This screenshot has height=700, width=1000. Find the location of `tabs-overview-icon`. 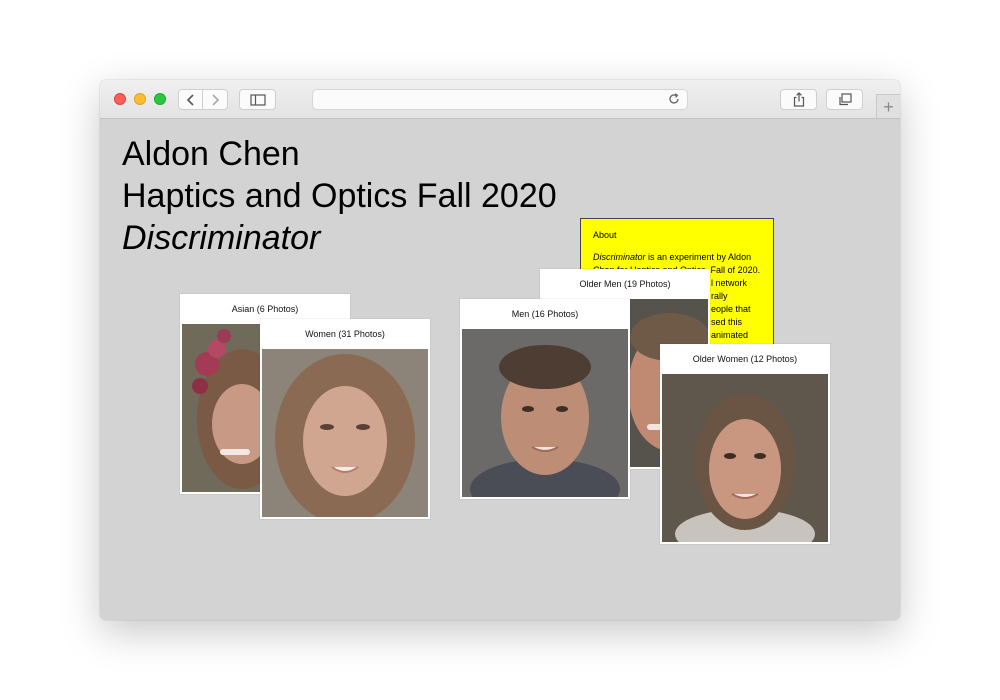

tabs-overview-icon is located at coordinates (845, 99).